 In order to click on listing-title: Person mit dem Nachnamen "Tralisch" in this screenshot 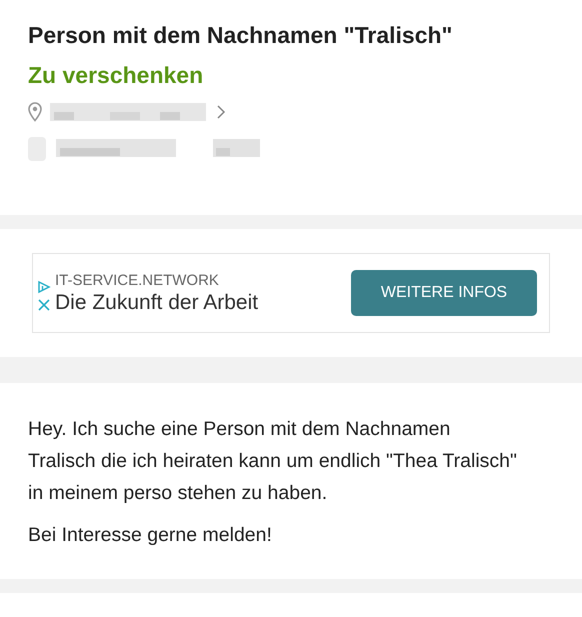, I will do `click(241, 35)`.